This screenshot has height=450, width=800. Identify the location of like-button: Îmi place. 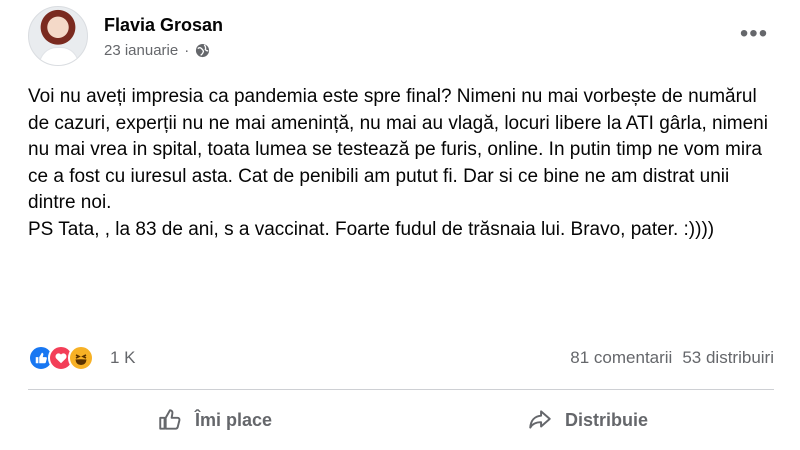
(214, 420).